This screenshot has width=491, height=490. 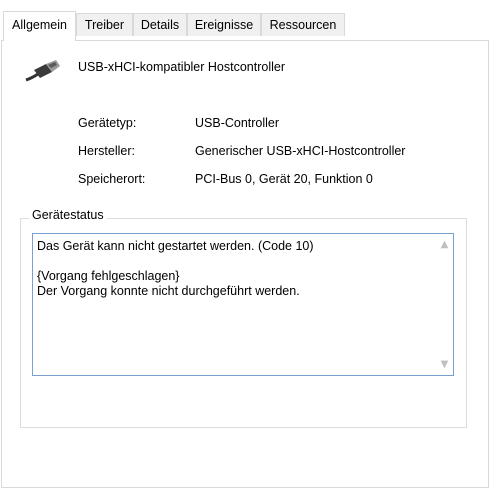 I want to click on location-label: Speicherort:, so click(x=112, y=179).